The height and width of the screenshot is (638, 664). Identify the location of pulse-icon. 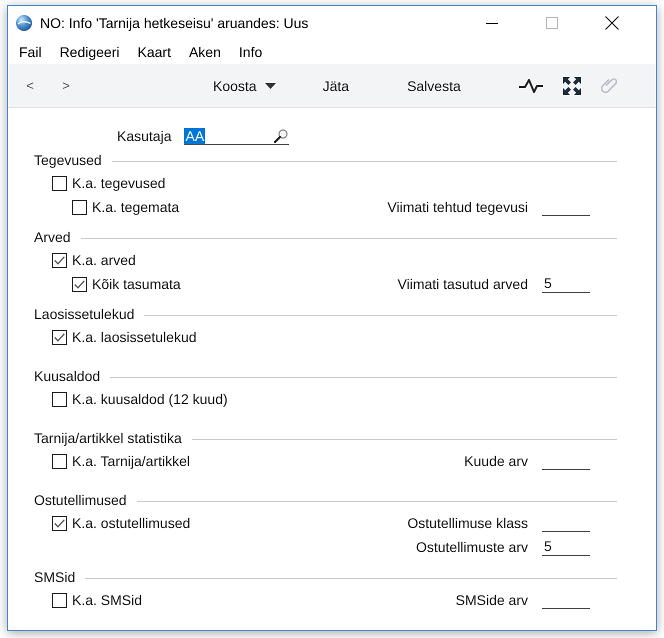
(530, 85).